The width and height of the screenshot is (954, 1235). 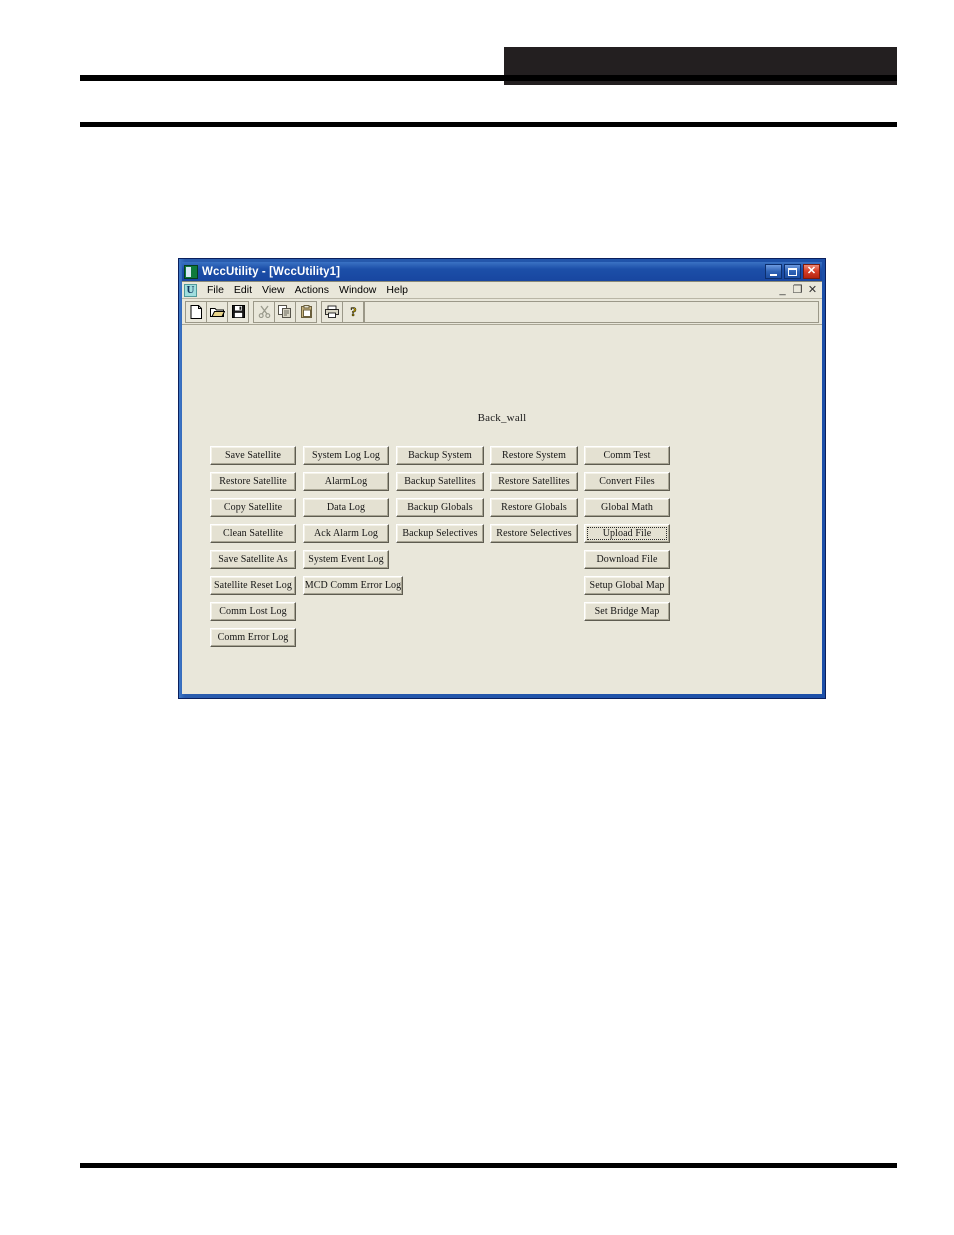 I want to click on menu-item-actions: Actions, so click(x=312, y=290).